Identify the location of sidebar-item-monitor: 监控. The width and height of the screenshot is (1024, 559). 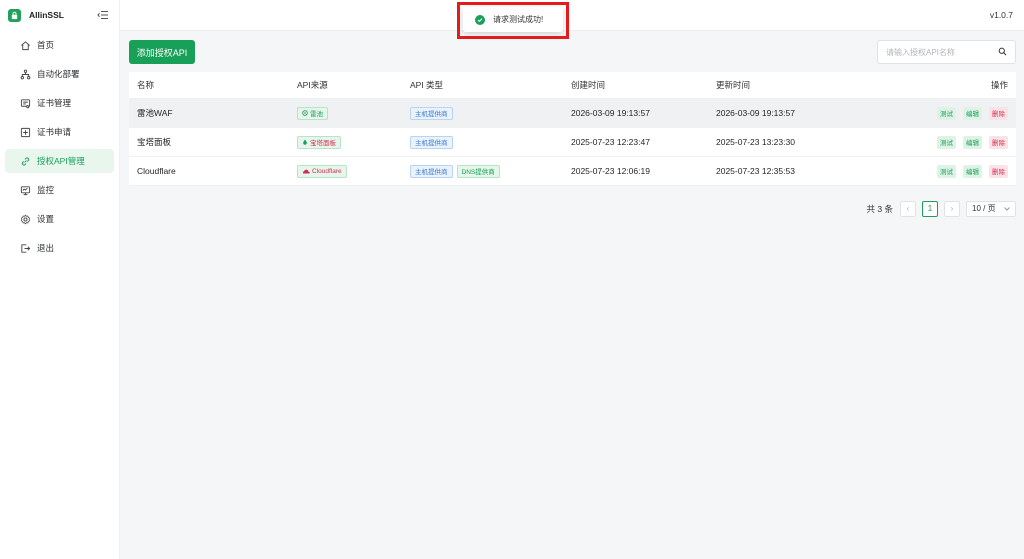
(59, 190).